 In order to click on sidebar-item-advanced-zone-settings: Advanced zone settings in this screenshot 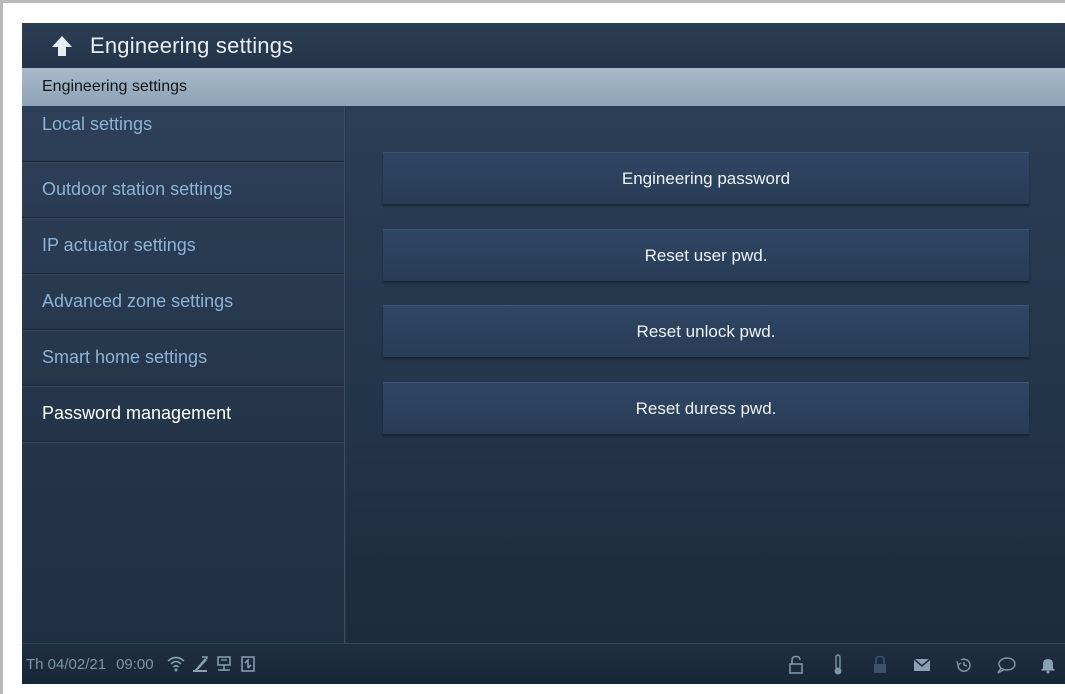, I will do `click(183, 302)`.